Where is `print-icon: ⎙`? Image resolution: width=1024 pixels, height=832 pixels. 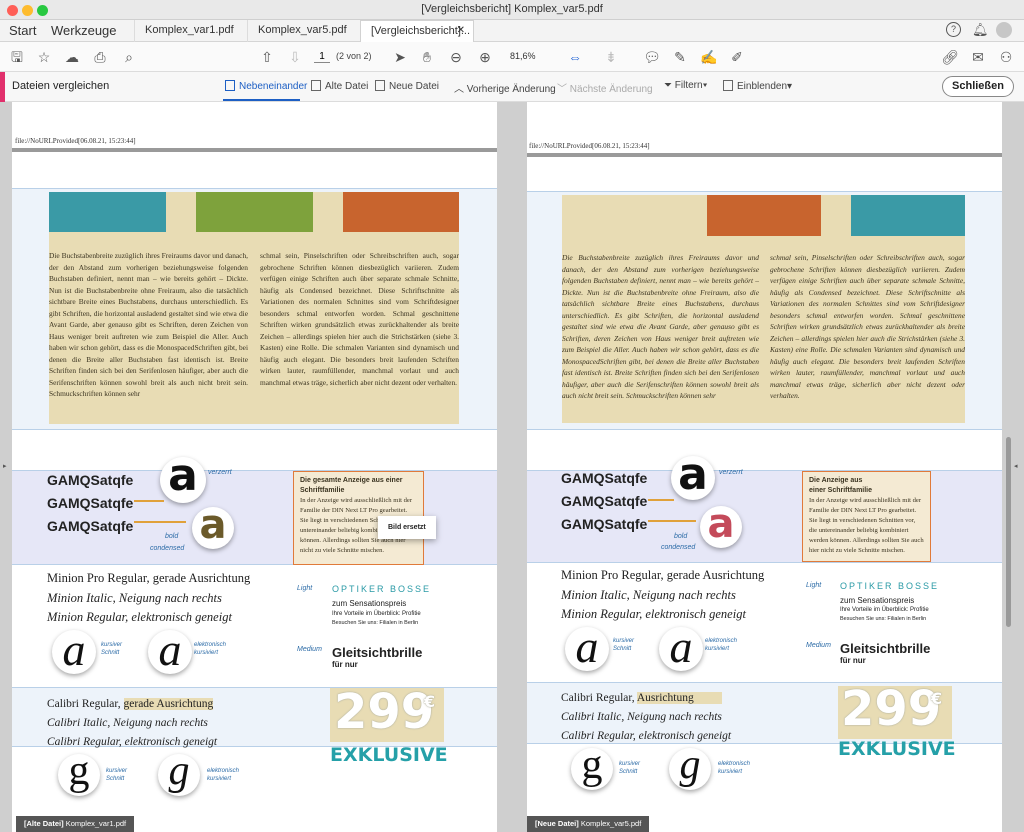
print-icon: ⎙ is located at coordinates (100, 57).